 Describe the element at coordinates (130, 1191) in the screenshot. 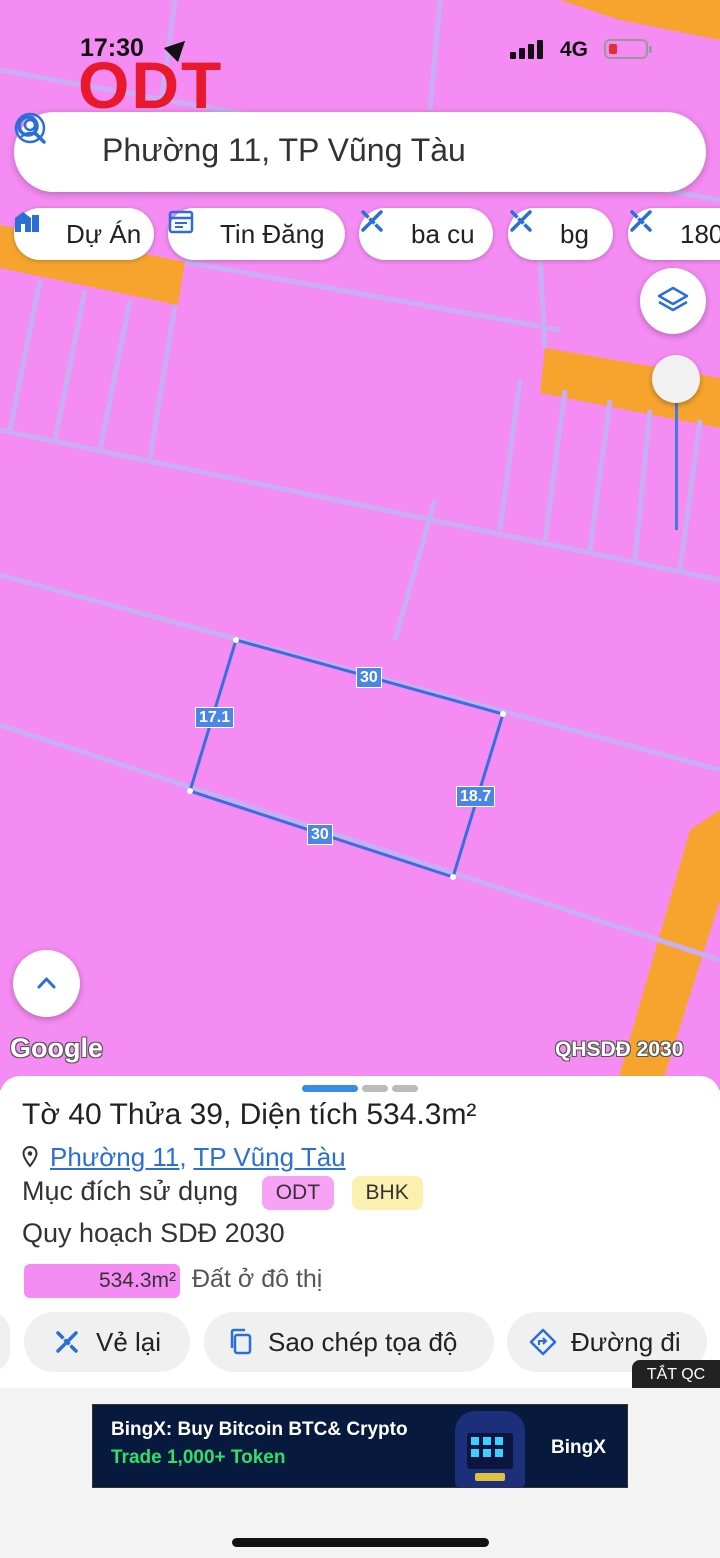

I see `purpose-label: Mục đích sử dụng` at that location.